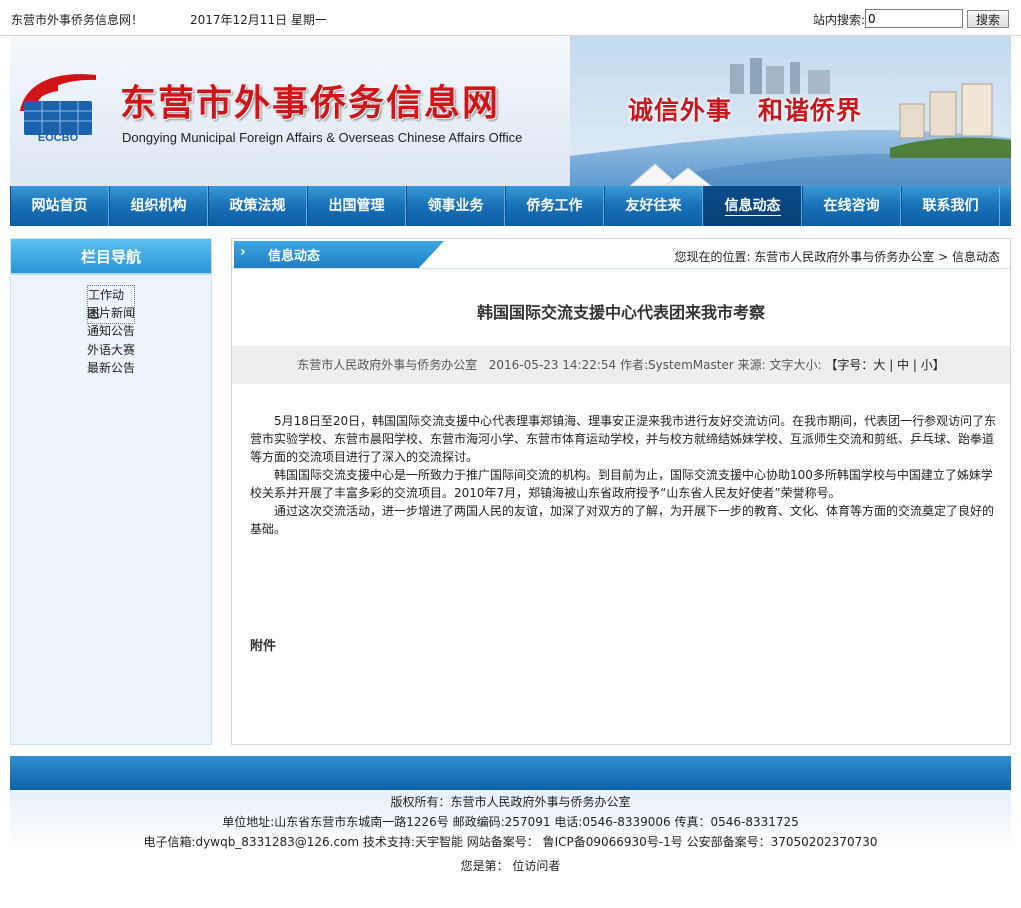 Image resolution: width=1021 pixels, height=908 pixels. What do you see at coordinates (111, 257) in the screenshot?
I see `sidebar-title: 栏目导航` at bounding box center [111, 257].